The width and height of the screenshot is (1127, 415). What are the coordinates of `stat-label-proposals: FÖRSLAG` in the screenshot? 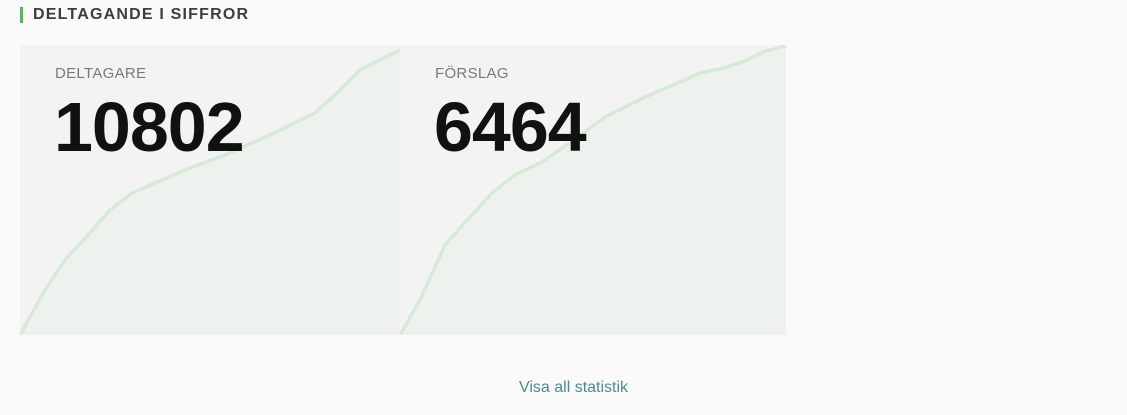 It's located at (472, 73).